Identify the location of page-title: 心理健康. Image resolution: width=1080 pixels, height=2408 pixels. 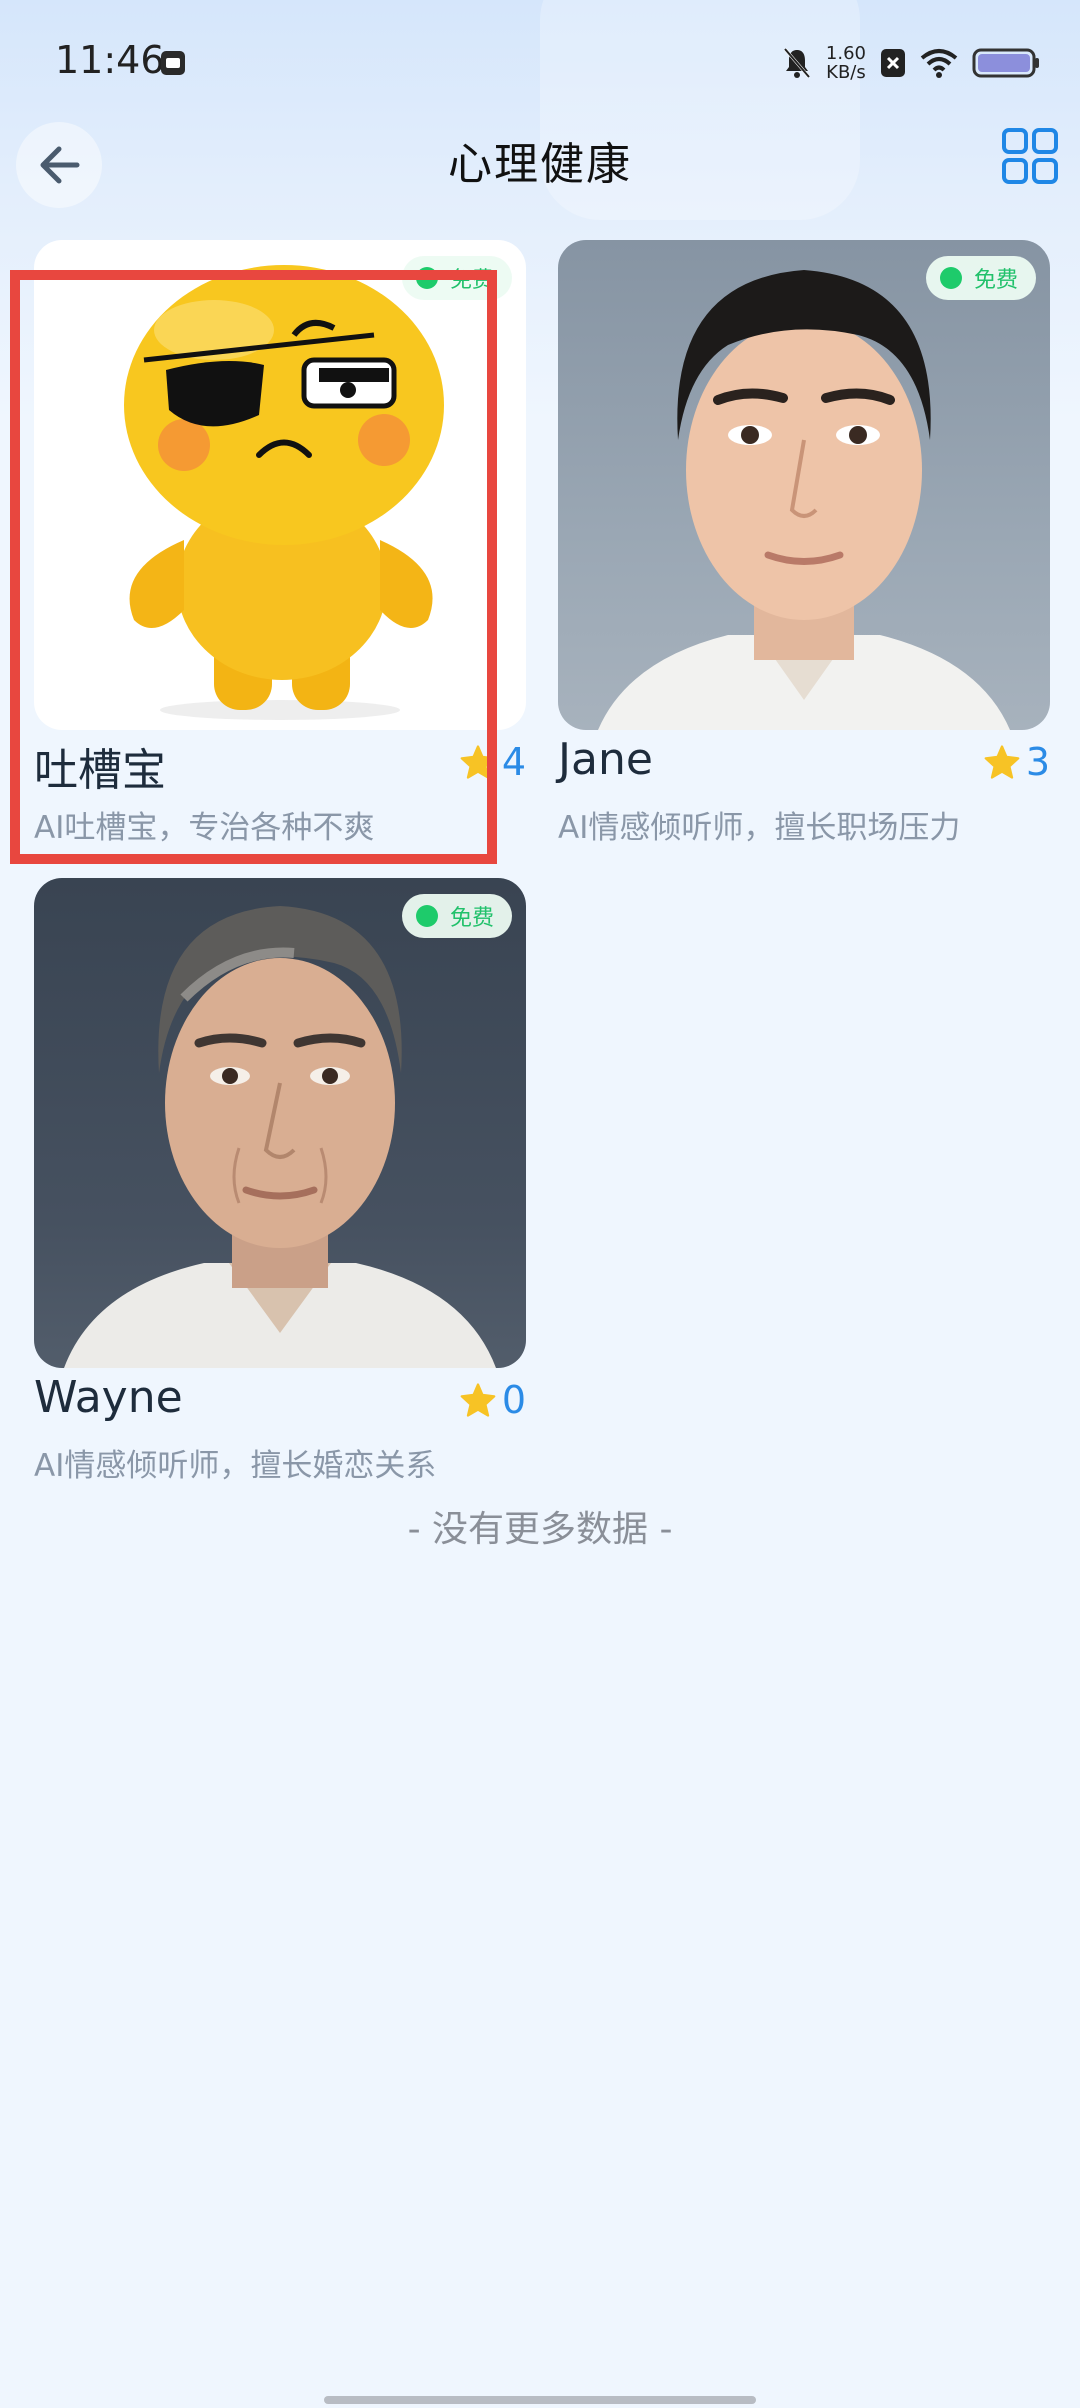
(540, 164).